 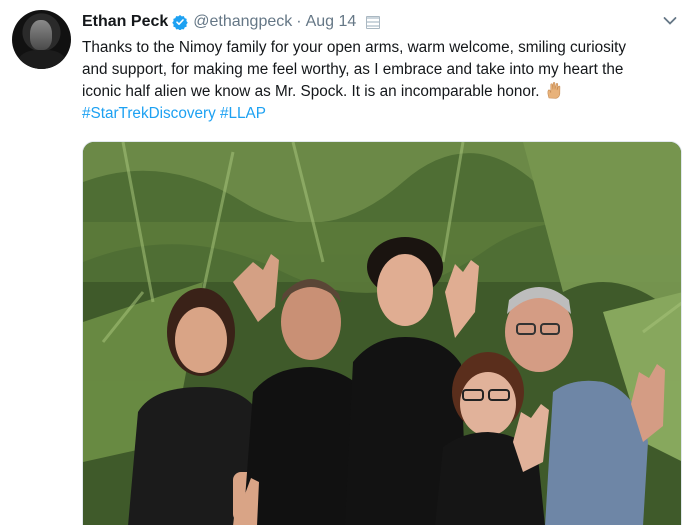 I want to click on tweet-header: Ethan Peck @ethangpeck · Aug 14, so click(x=231, y=22).